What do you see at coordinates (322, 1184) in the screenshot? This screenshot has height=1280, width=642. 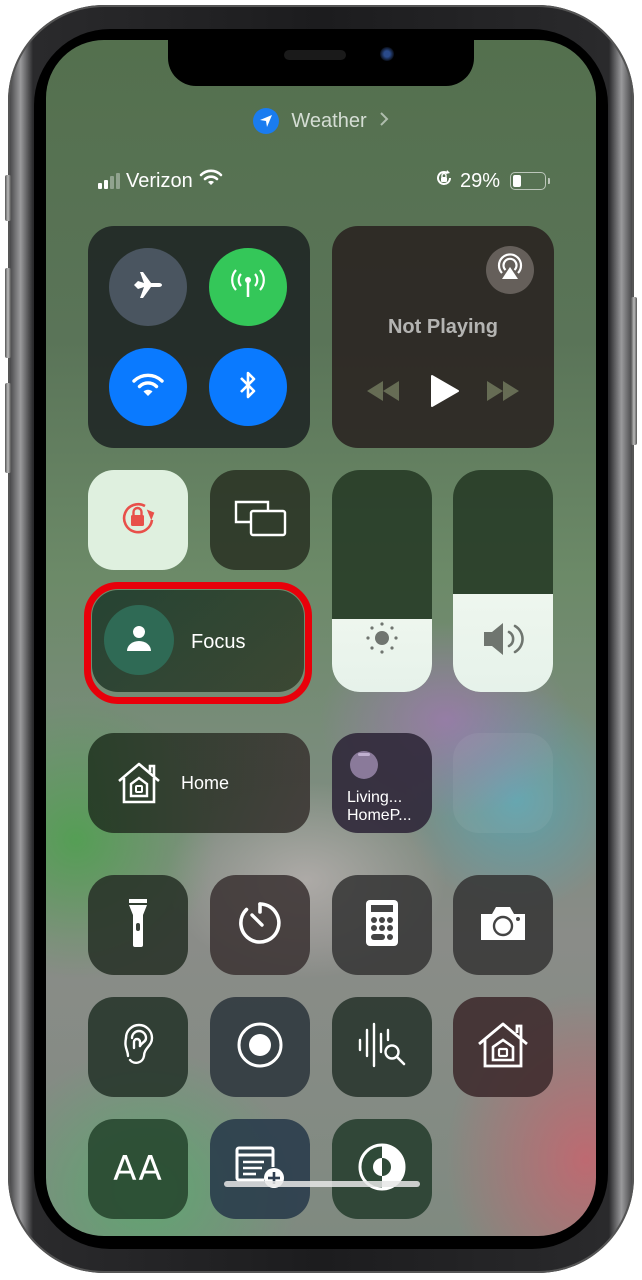 I see `home-indicator` at bounding box center [322, 1184].